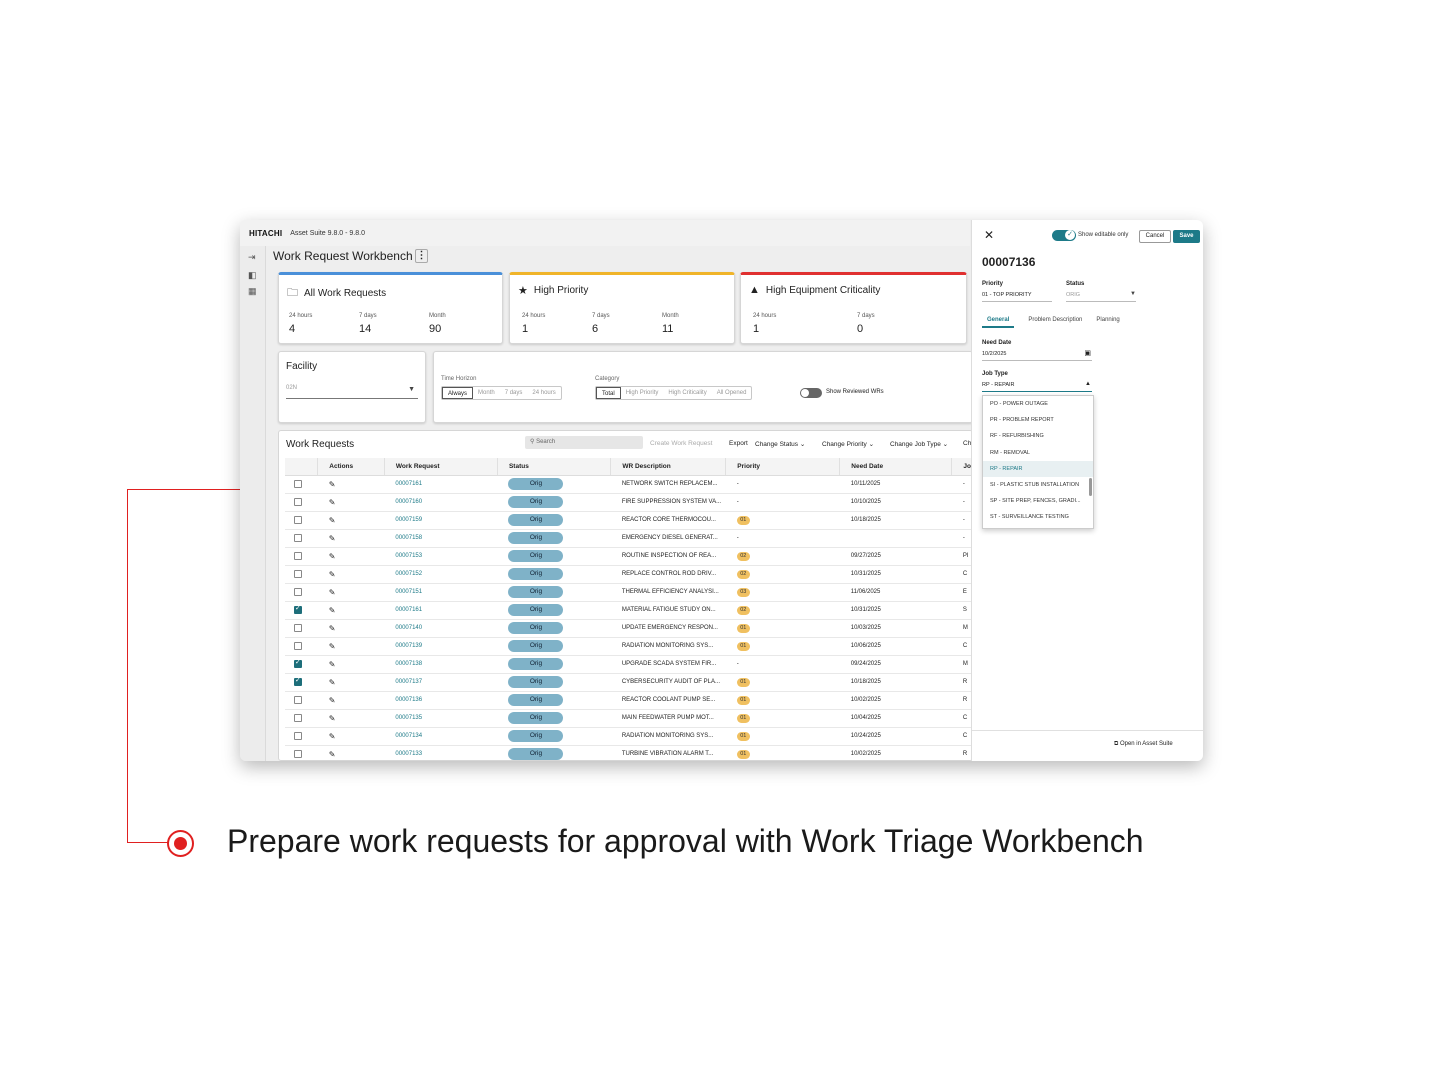  I want to click on column-need-date: Need Date, so click(896, 467).